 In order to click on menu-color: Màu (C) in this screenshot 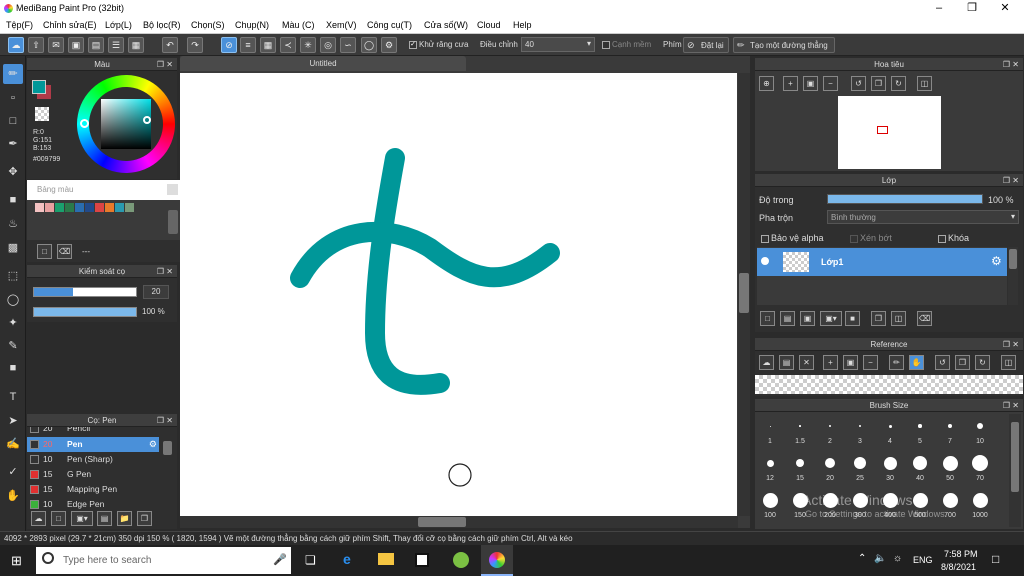, I will do `click(298, 25)`.